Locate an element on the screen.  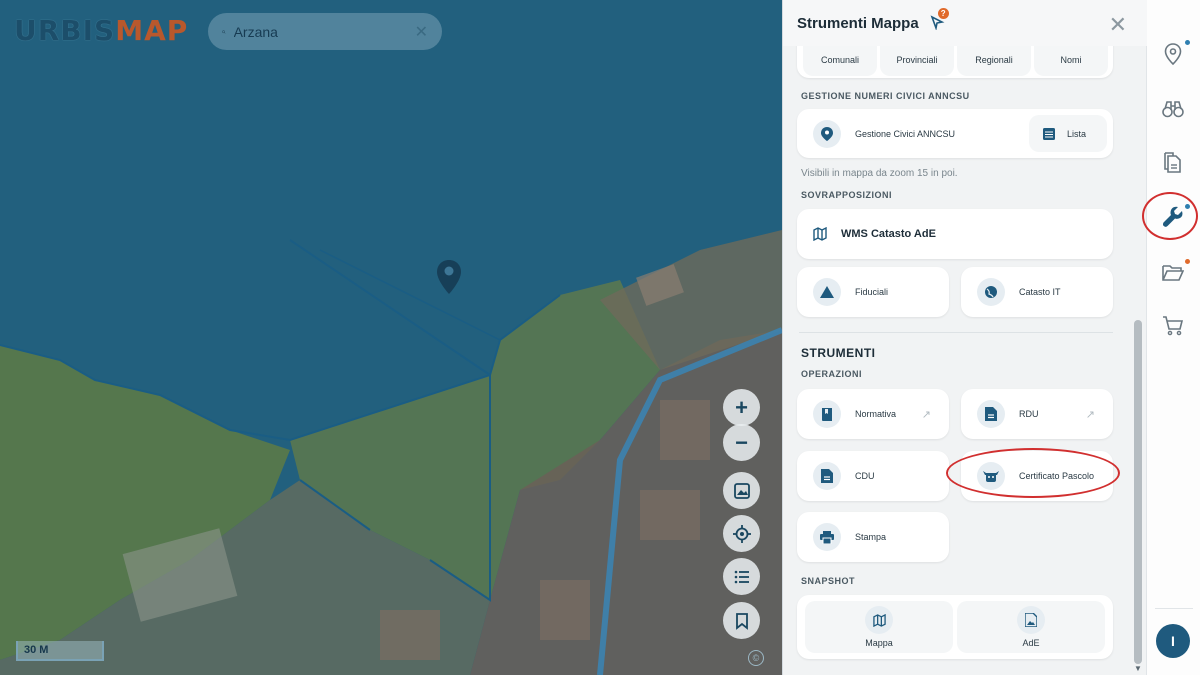
document-image-icon is located at coordinates (1031, 620).